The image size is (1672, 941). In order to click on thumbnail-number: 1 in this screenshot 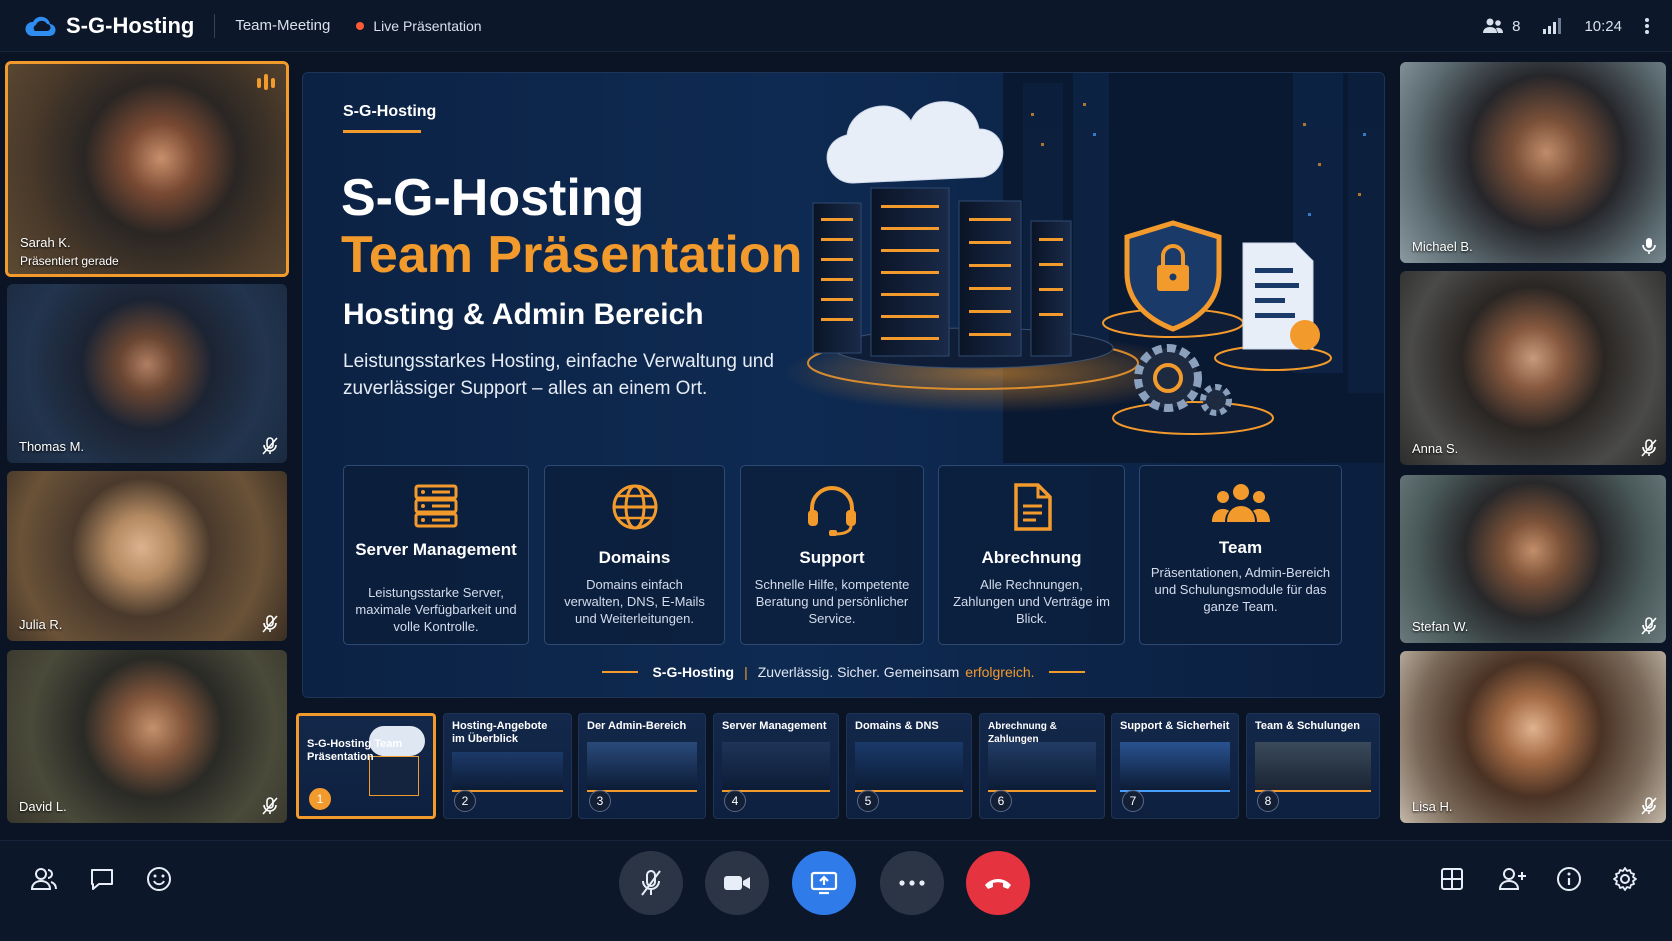, I will do `click(320, 799)`.